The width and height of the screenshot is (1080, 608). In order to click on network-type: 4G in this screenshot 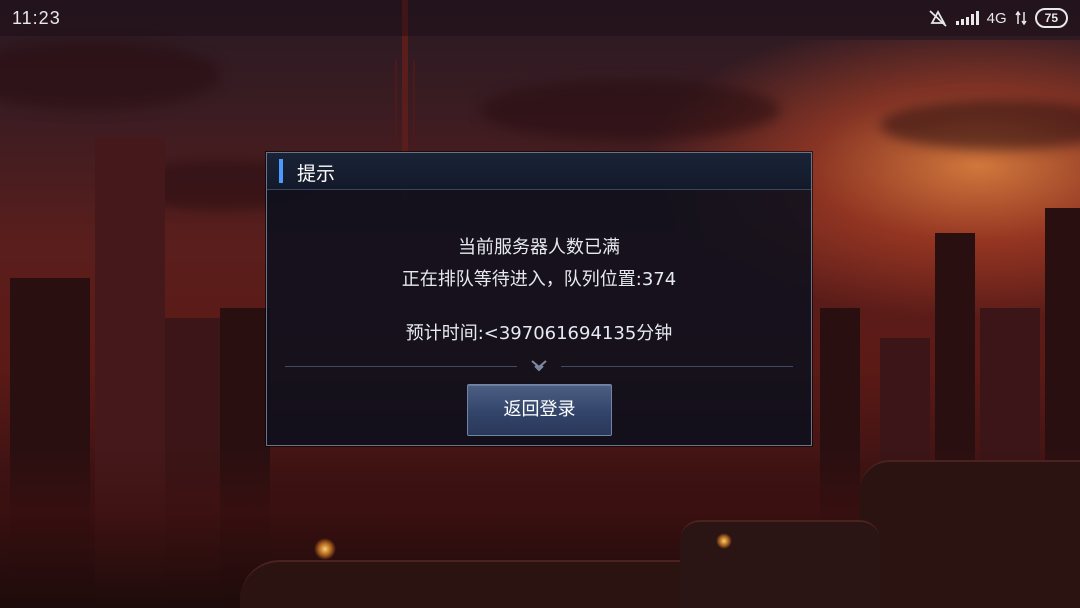, I will do `click(996, 18)`.